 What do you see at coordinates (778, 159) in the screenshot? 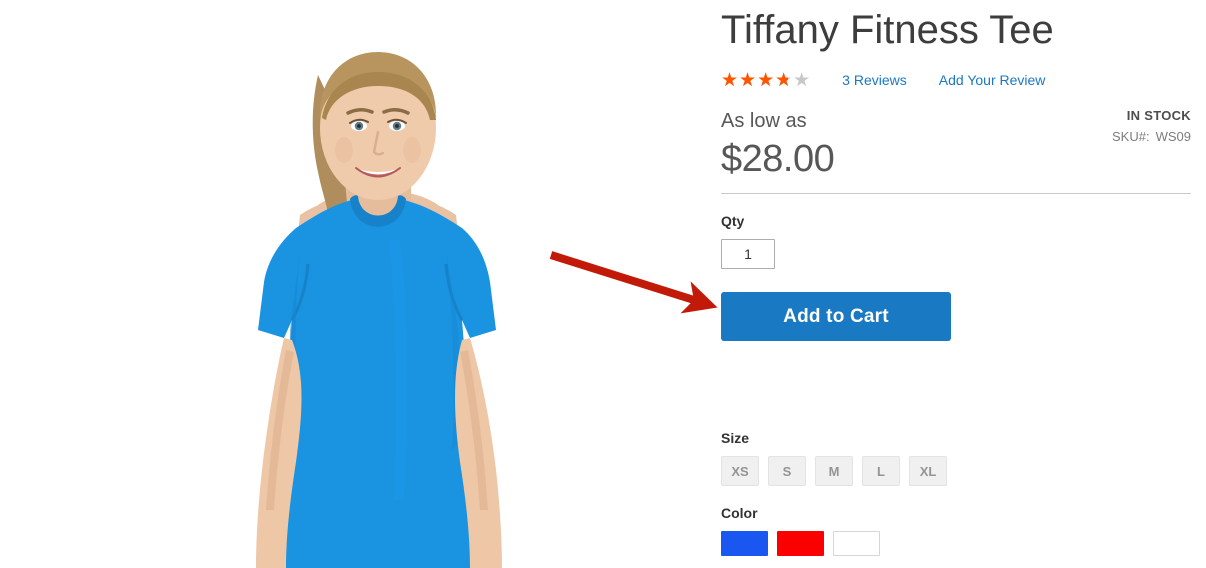
I see `price-value: $28.00` at bounding box center [778, 159].